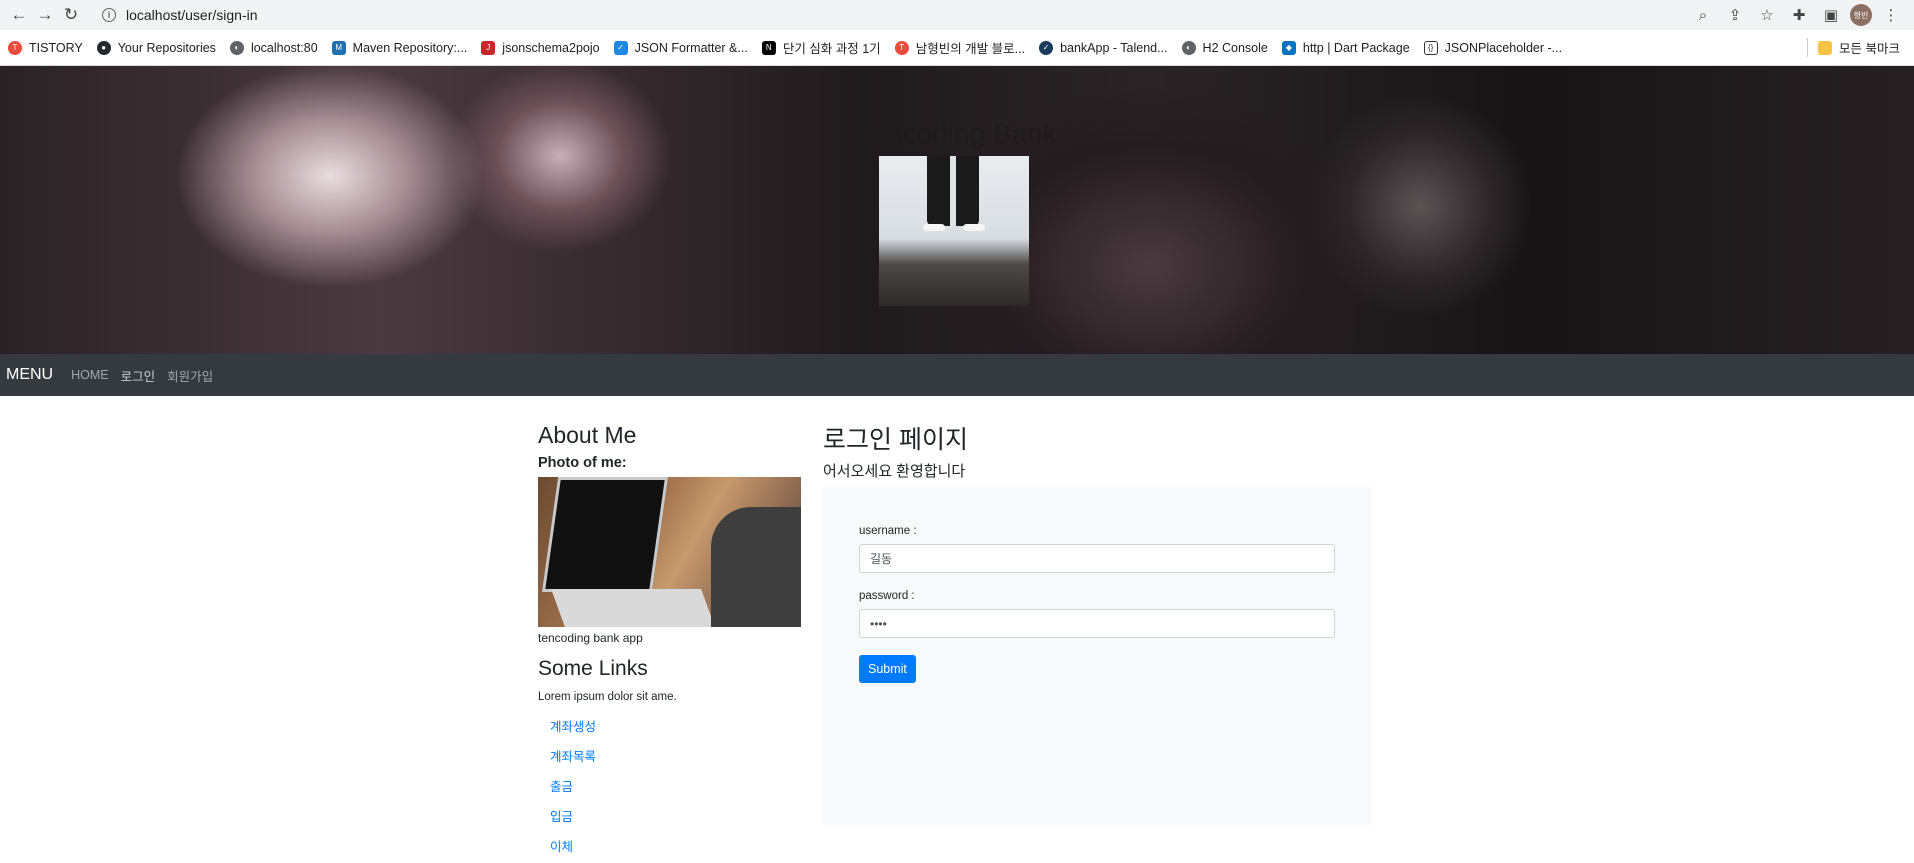  What do you see at coordinates (620, 47) in the screenshot?
I see `checkbox-icon: ✓` at bounding box center [620, 47].